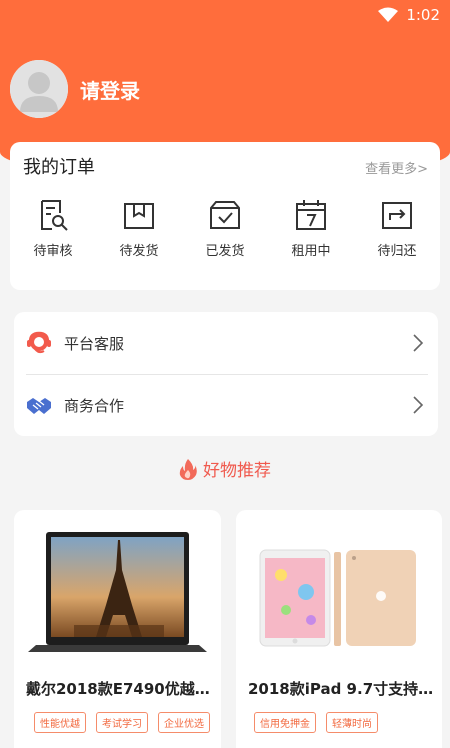 The image size is (450, 748). I want to click on customer-service-icon, so click(39, 342).